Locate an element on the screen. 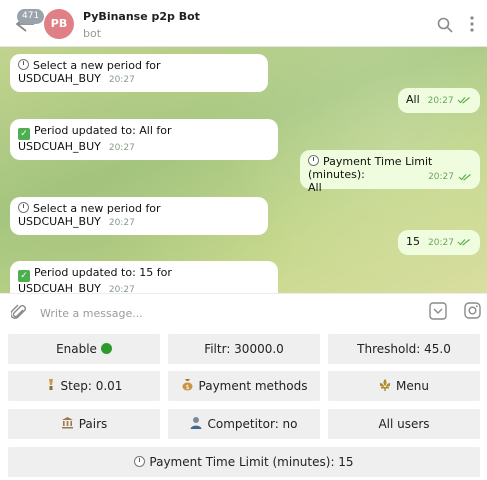  payment-time-limit-button: Payment Time Limit (minutes): 15 is located at coordinates (244, 462).